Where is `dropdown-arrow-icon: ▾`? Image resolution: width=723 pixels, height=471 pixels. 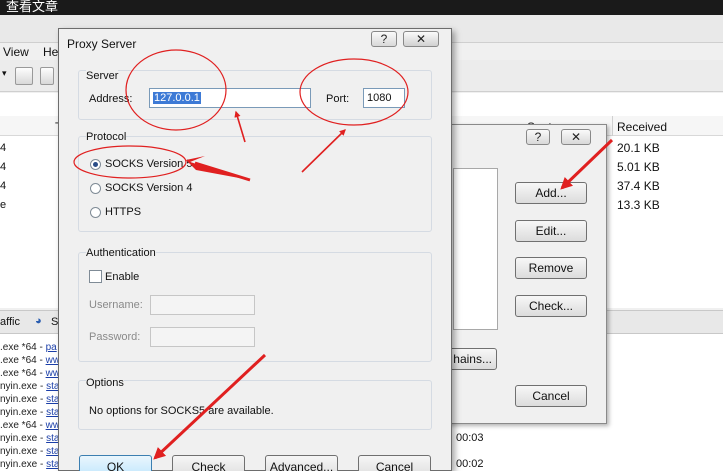
dropdown-arrow-icon: ▾ is located at coordinates (4, 73).